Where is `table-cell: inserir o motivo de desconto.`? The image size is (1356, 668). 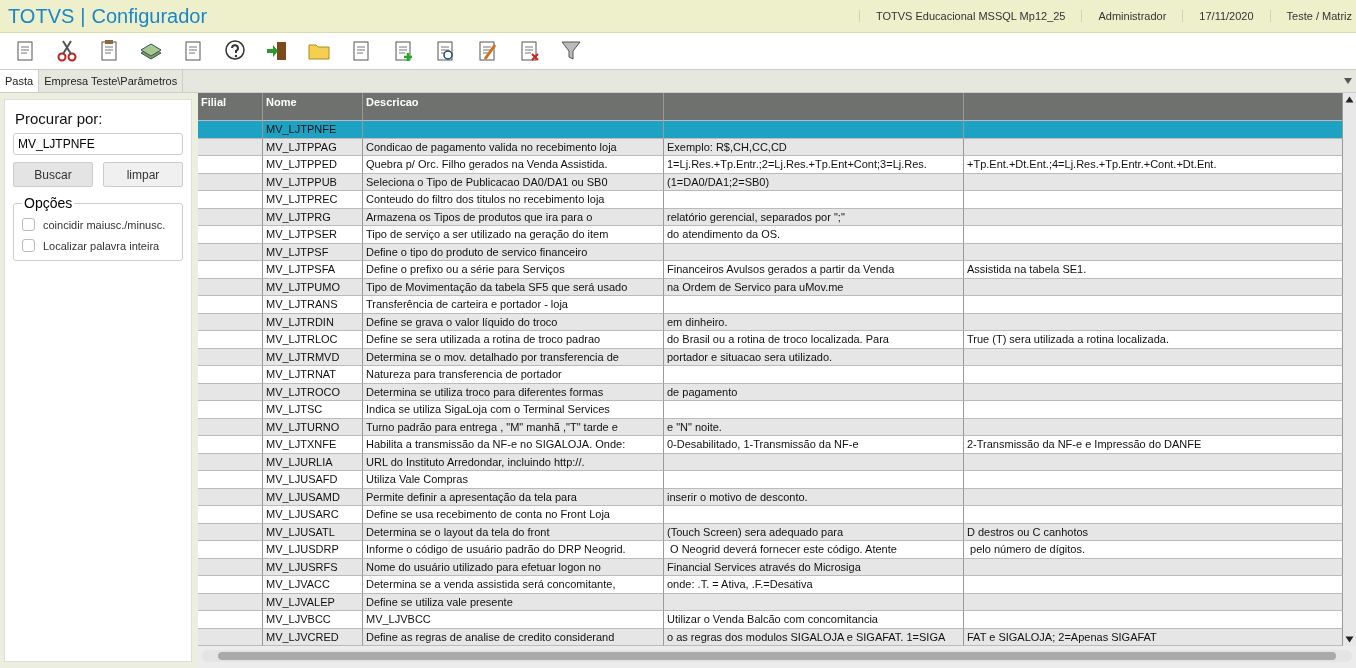
table-cell: inserir o motivo de desconto. is located at coordinates (737, 496).